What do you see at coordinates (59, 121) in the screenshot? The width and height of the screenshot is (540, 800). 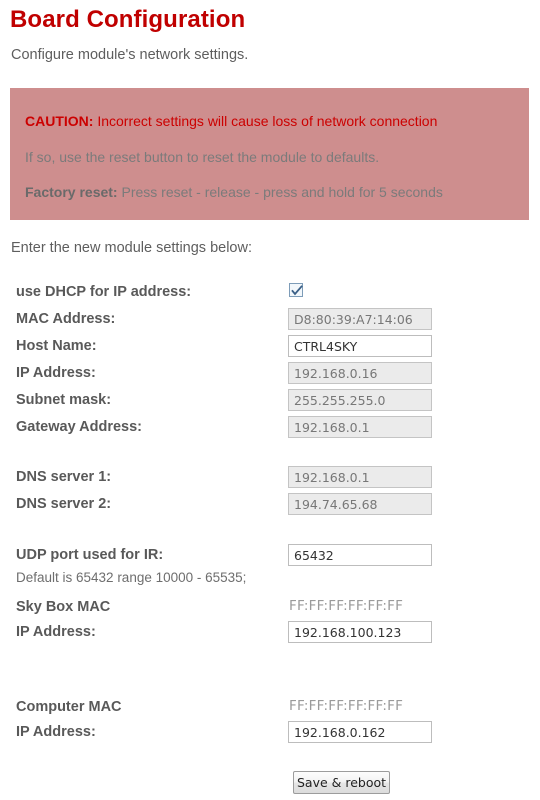 I see `caution-label: CAUTION:` at bounding box center [59, 121].